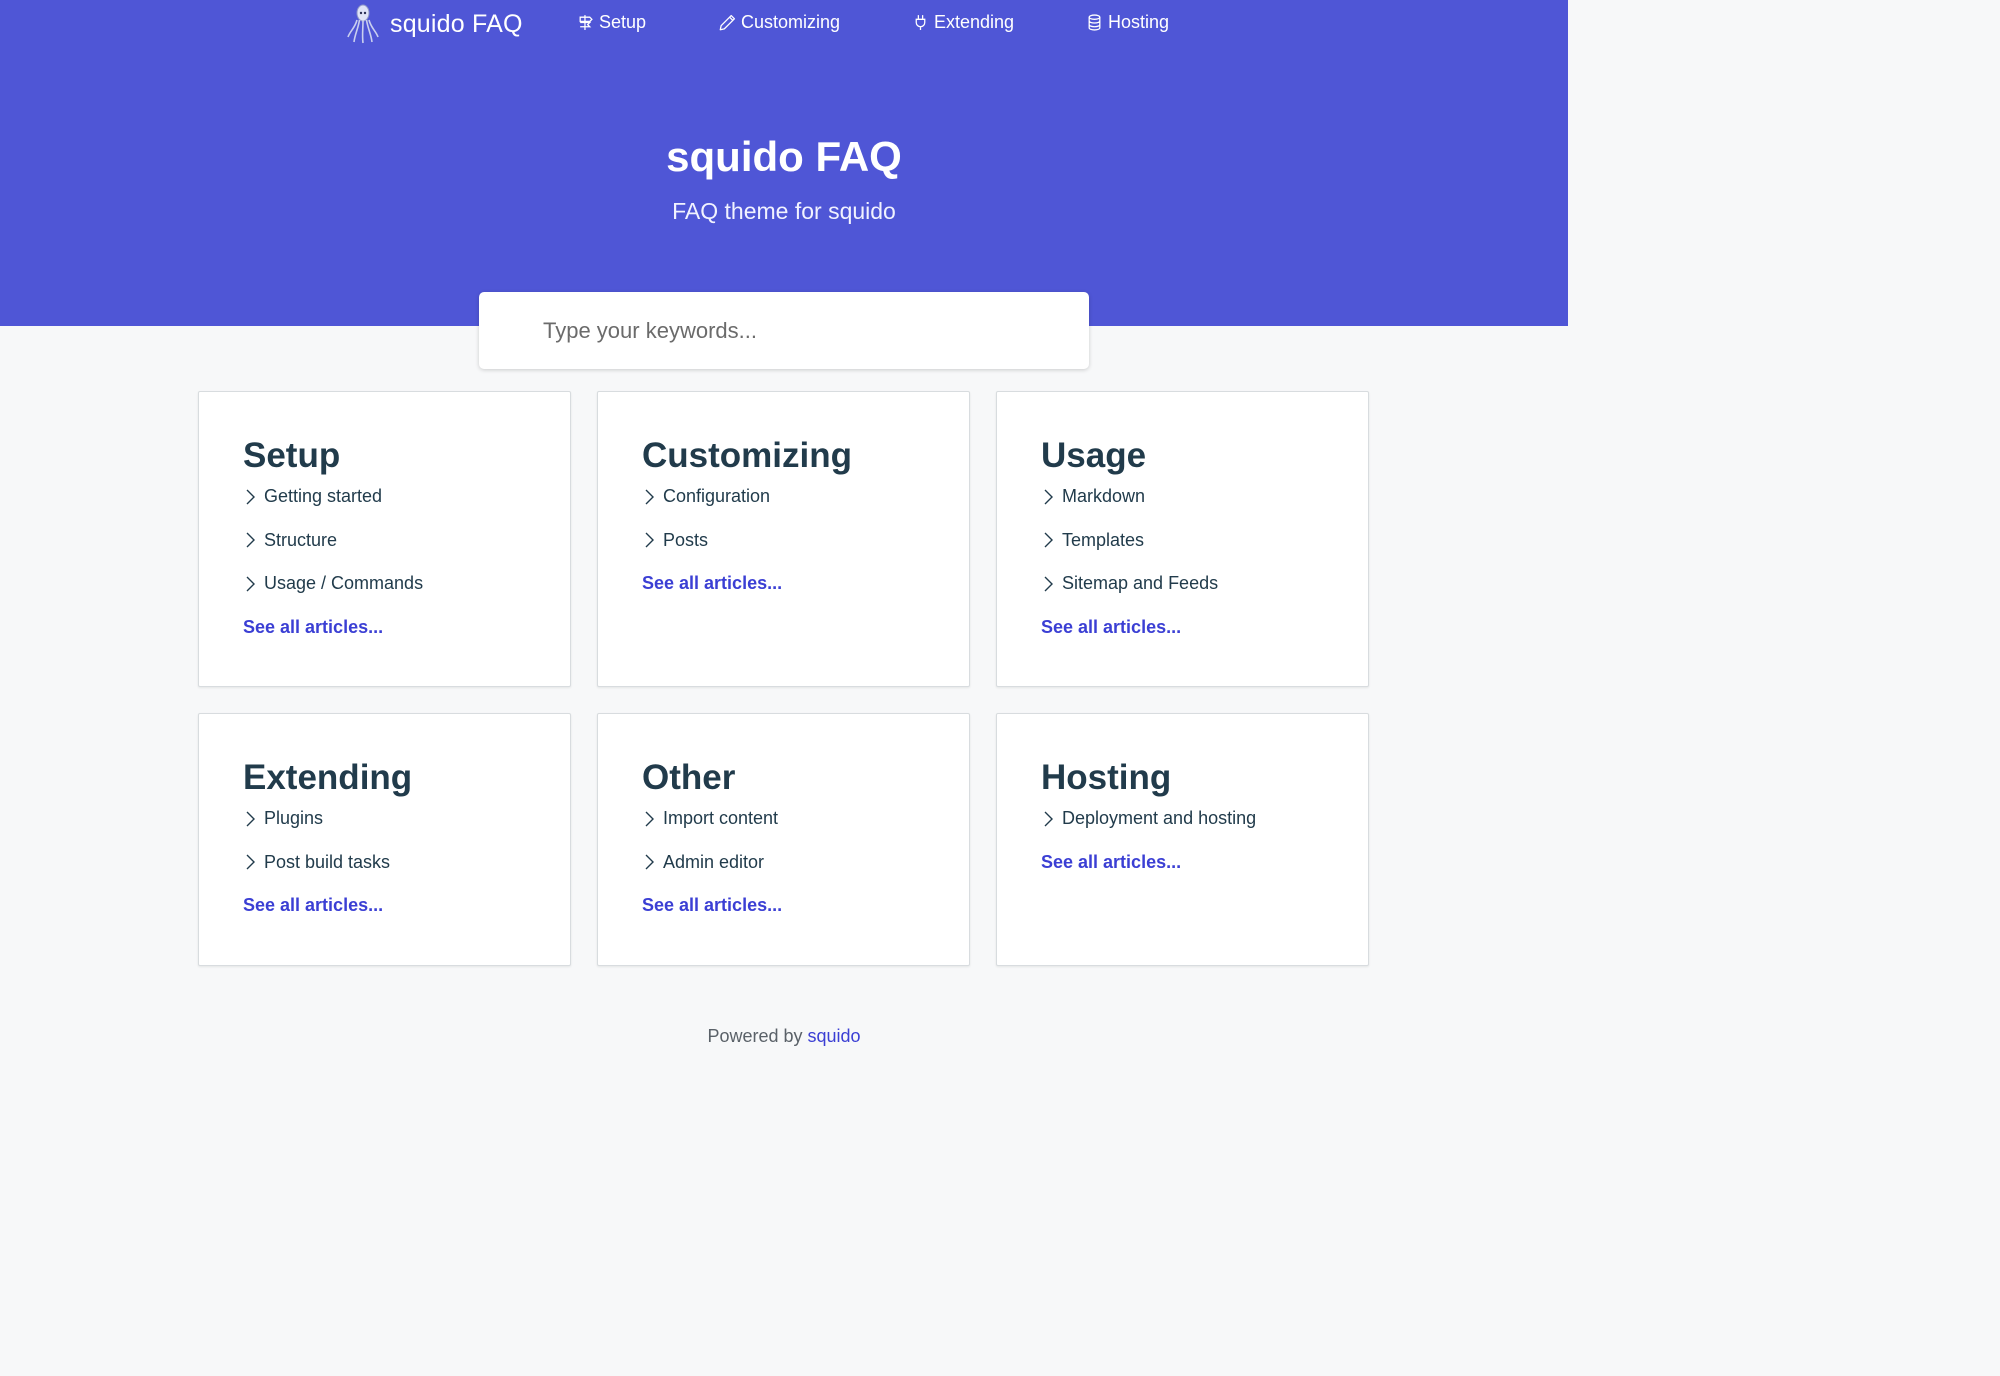 The image size is (2000, 1376). Describe the element at coordinates (327, 861) in the screenshot. I see `article-label: Post build tasks` at that location.